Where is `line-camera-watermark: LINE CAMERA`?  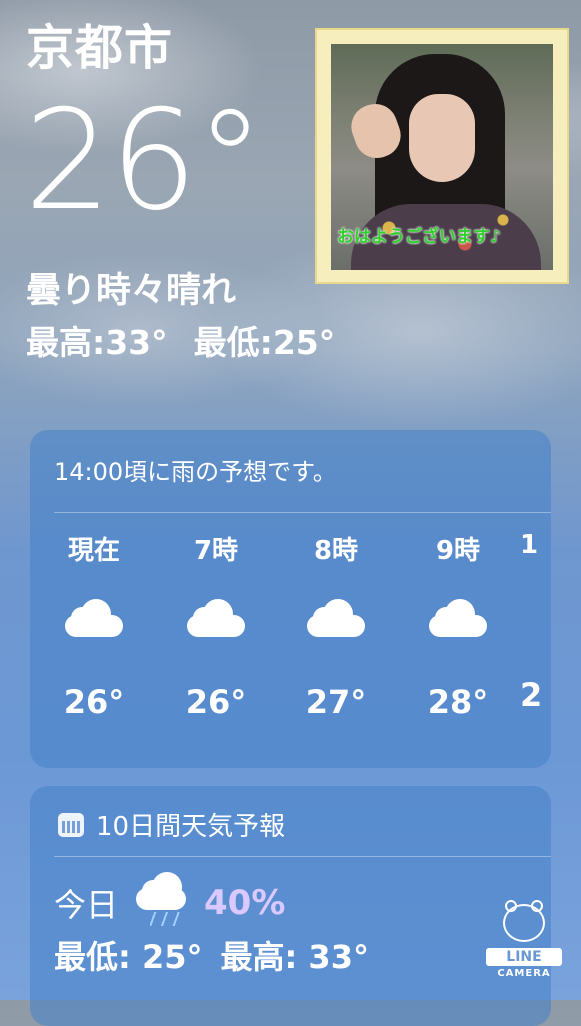 line-camera-watermark: LINE CAMERA is located at coordinates (524, 944).